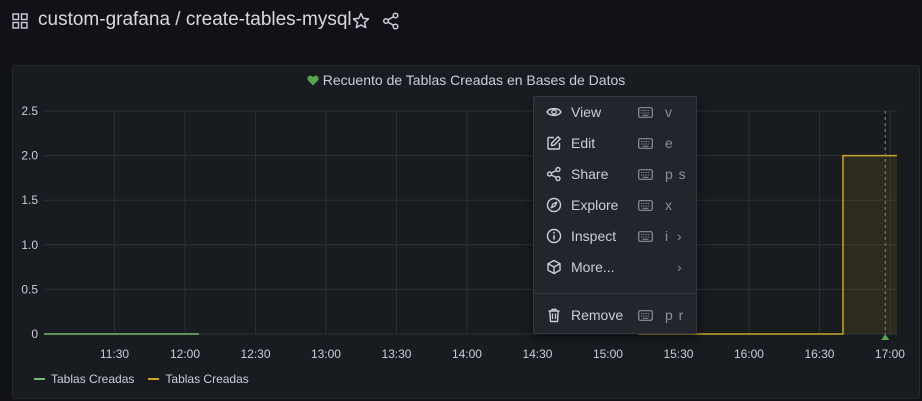 This screenshot has height=401, width=922. I want to click on info-icon, so click(554, 236).